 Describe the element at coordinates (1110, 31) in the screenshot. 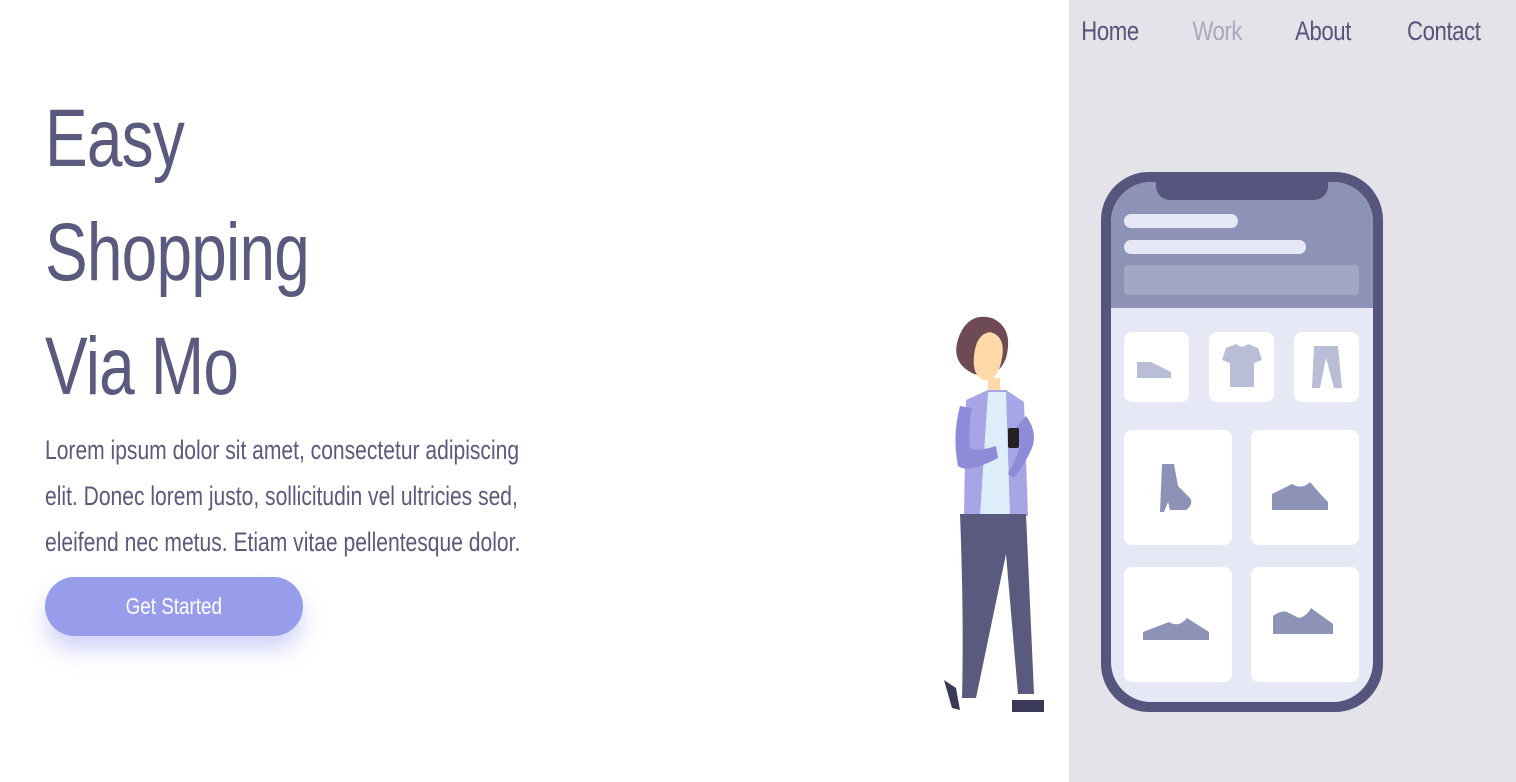

I see `nav-home-link: Home` at that location.